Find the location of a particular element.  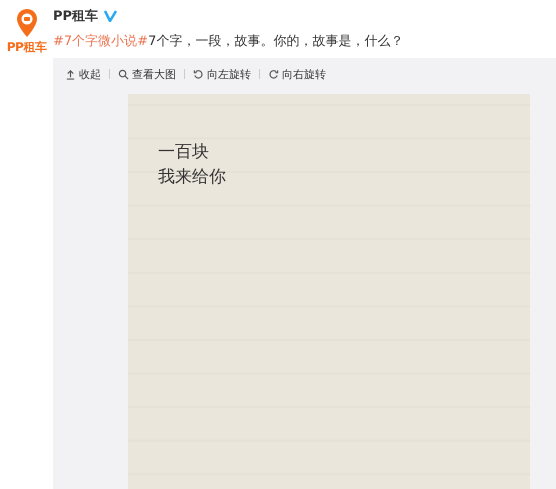

toolbar-link: 收起 is located at coordinates (83, 74).